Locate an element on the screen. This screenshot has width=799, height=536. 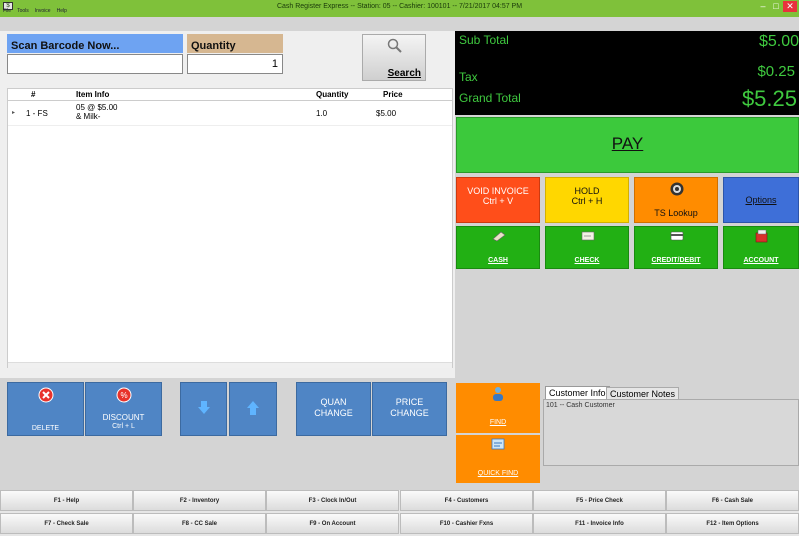
void-shortcut: Ctrl + V is located at coordinates (498, 201).